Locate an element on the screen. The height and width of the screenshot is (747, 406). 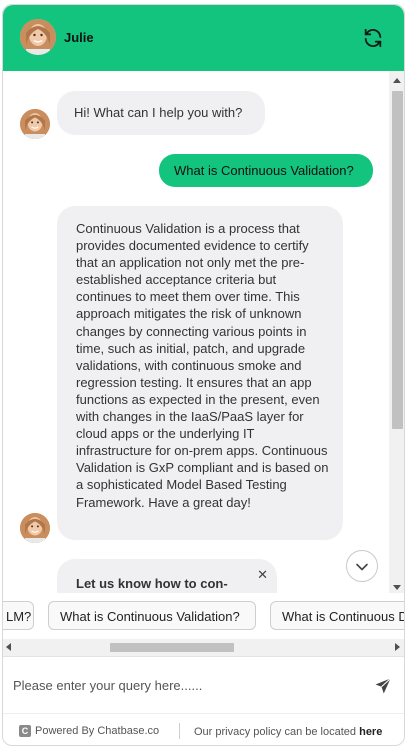
scroll-left-arrow-icon is located at coordinates (8, 647).